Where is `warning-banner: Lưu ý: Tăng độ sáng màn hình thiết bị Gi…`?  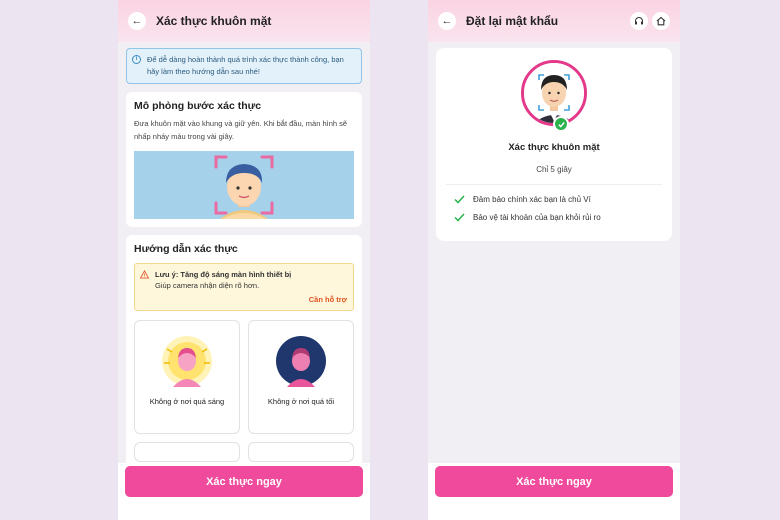
warning-banner: Lưu ý: Tăng độ sáng màn hình thiết bị Gi… is located at coordinates (244, 287).